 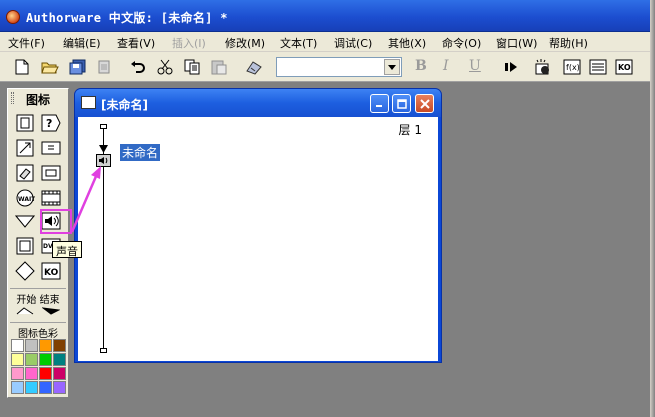 What do you see at coordinates (327, 16) in the screenshot?
I see `app-titlebar: Authorware 中文版: [未命名] *` at bounding box center [327, 16].